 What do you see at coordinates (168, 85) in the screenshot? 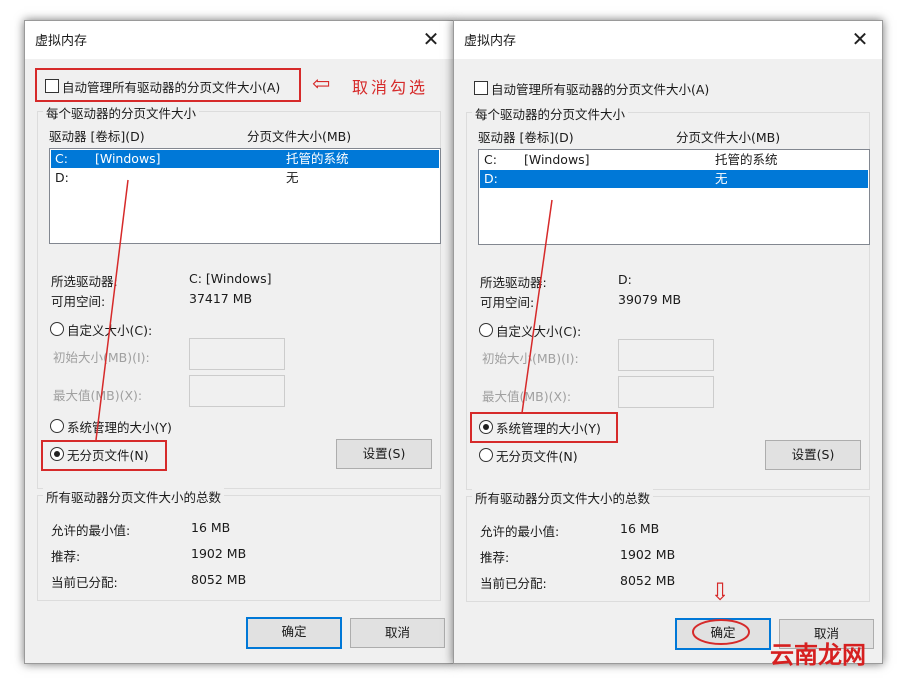
I see `annotation-box-auto-manage` at bounding box center [168, 85].